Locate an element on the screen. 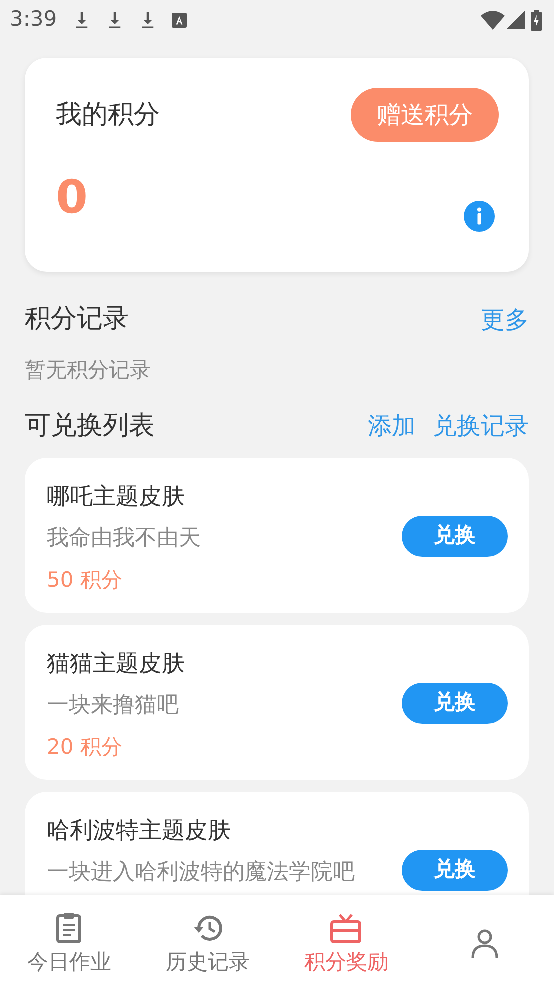  reward-title: 猫猫主题皮肤 is located at coordinates (116, 664).